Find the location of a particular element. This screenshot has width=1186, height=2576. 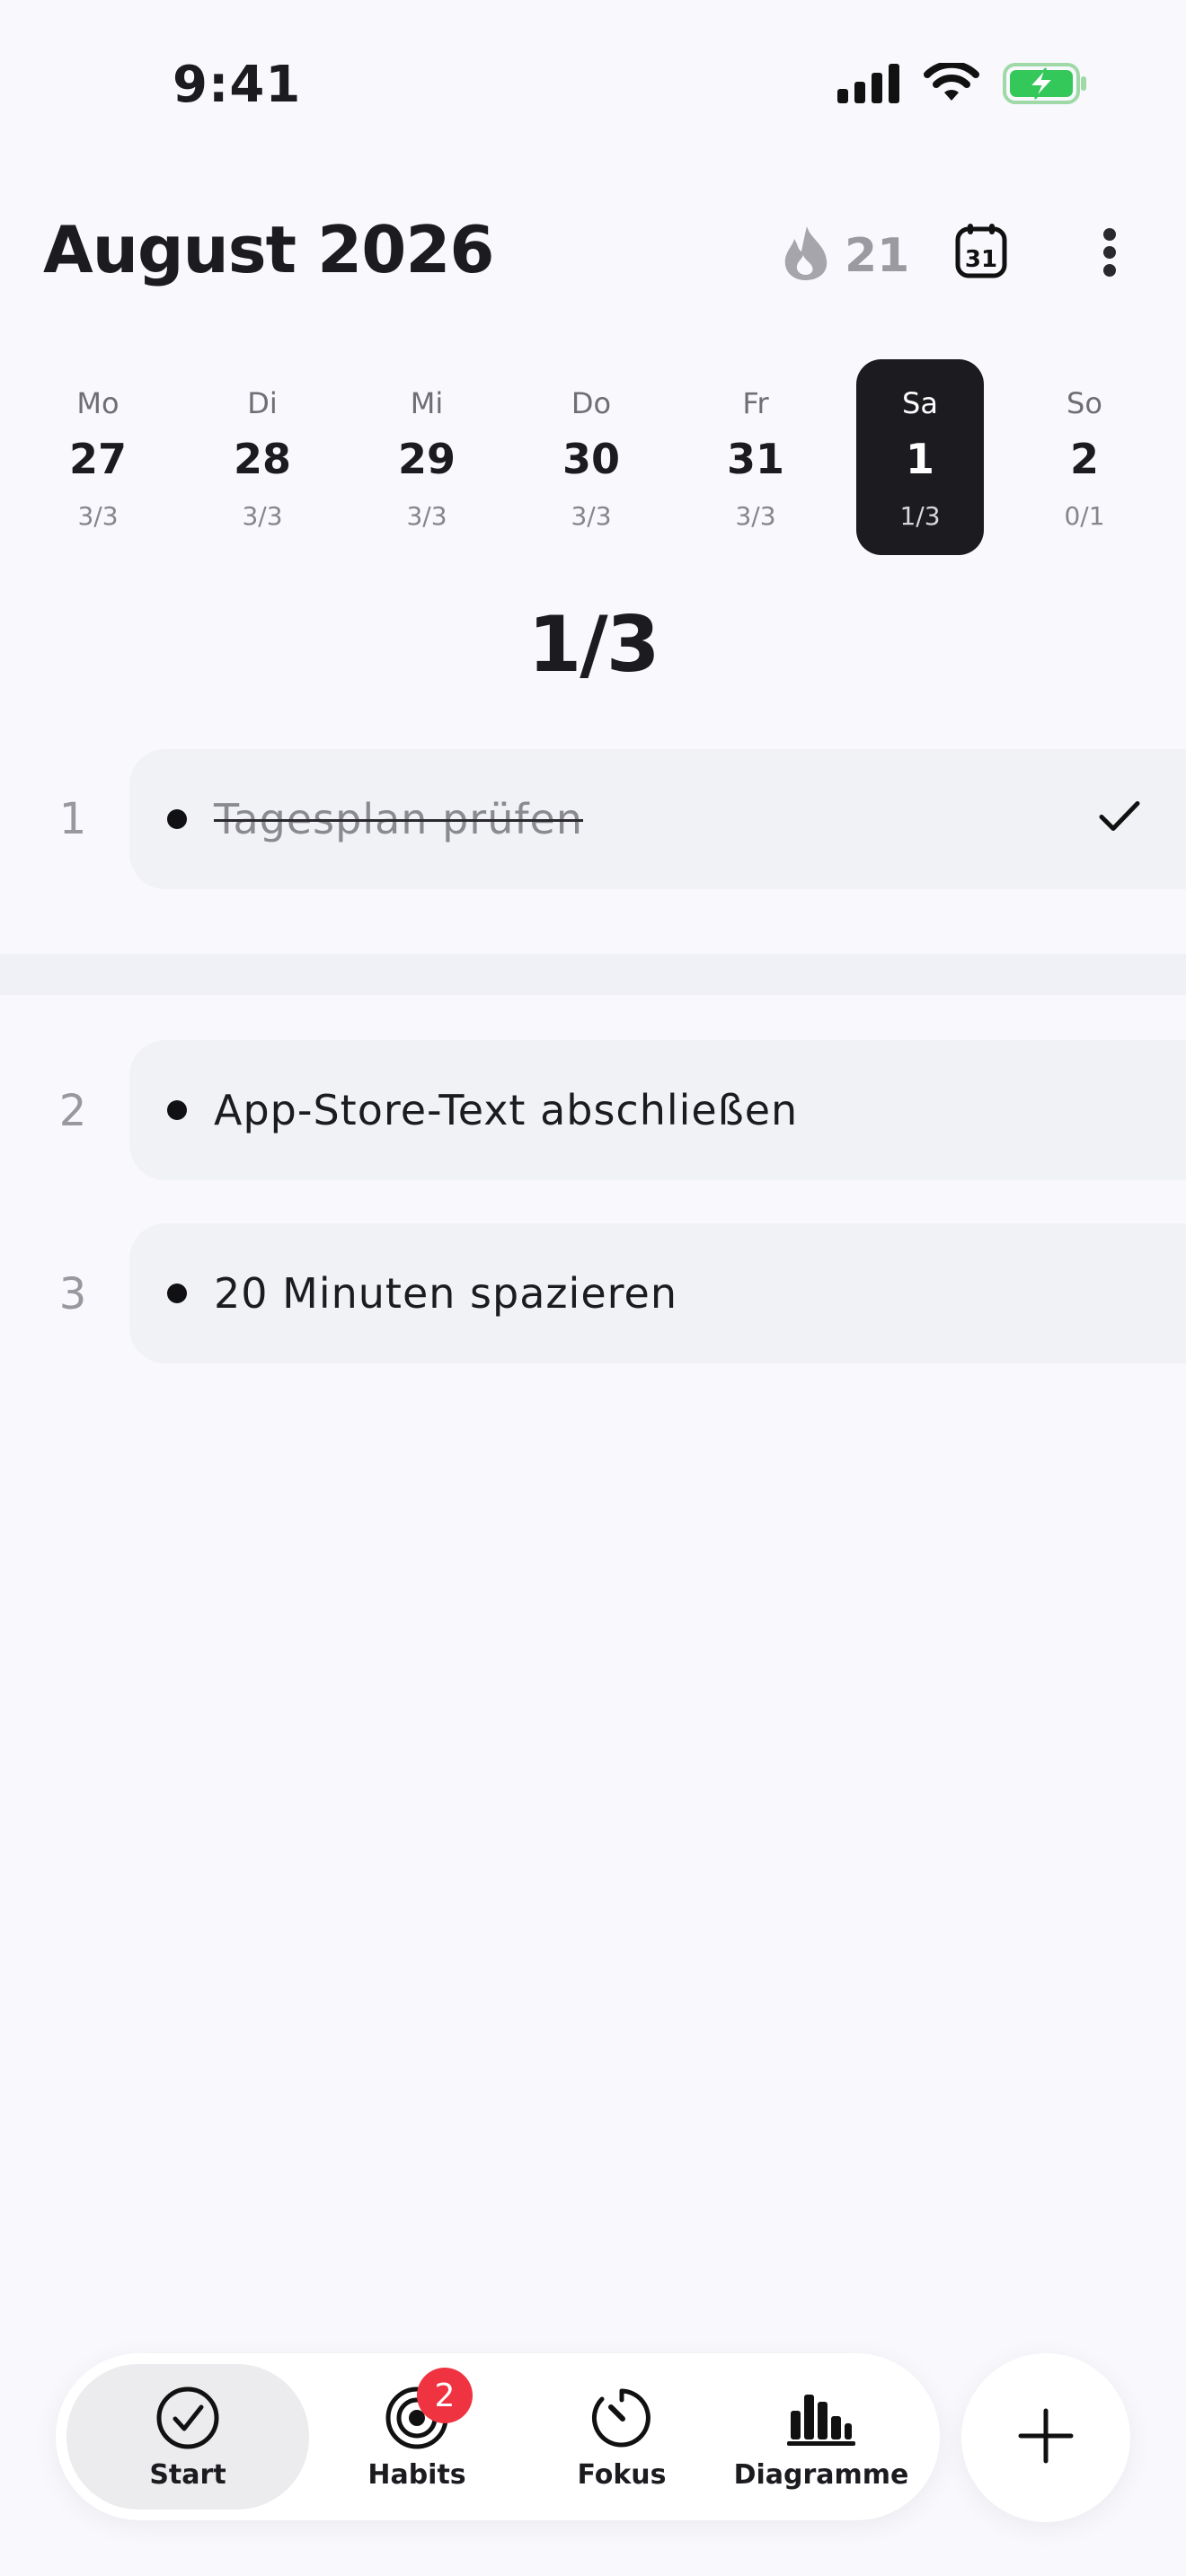

day-weekday: Di is located at coordinates (262, 403).